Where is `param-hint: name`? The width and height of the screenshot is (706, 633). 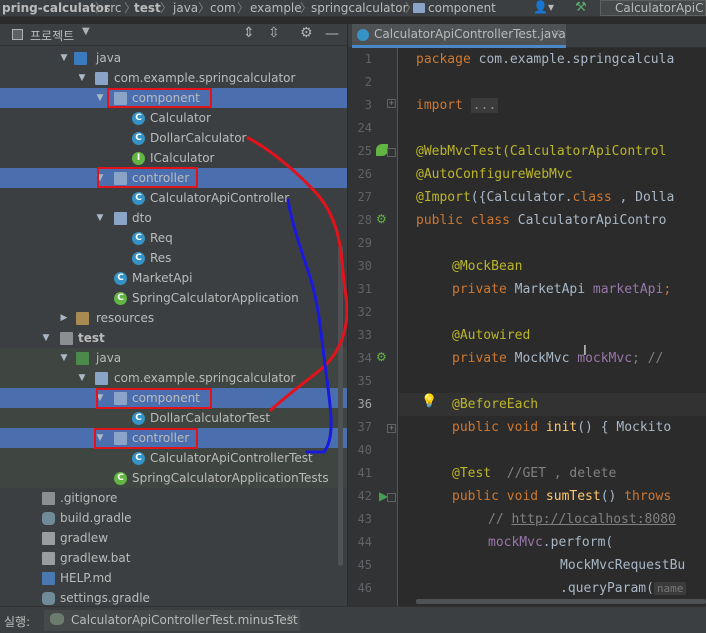
param-hint: name is located at coordinates (670, 588).